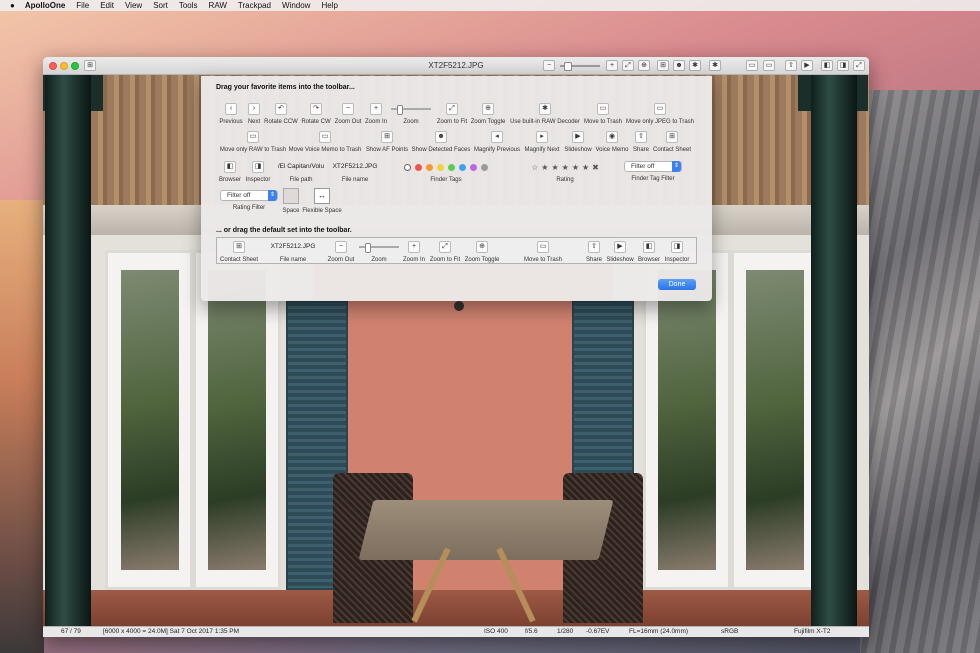 The width and height of the screenshot is (980, 653). What do you see at coordinates (473, 167) in the screenshot?
I see `tag-purple-dot` at bounding box center [473, 167].